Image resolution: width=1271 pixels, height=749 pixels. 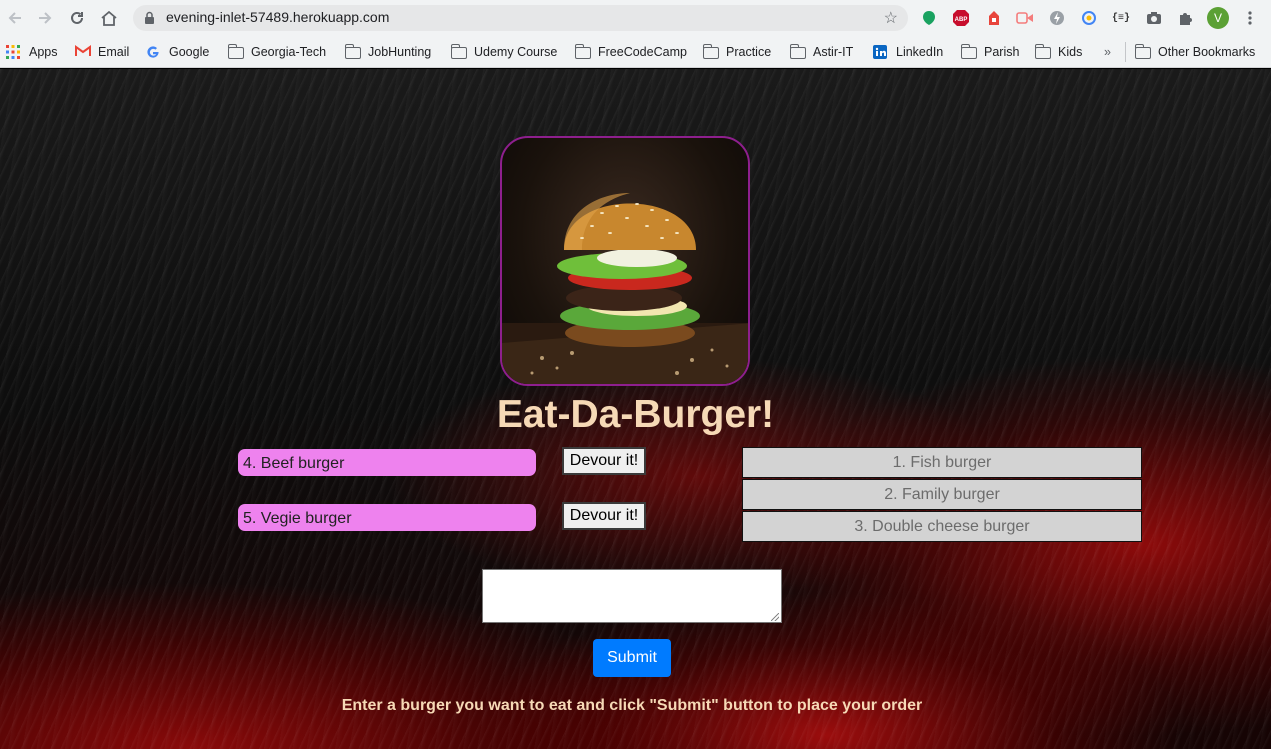 I want to click on bookmark-jobhunting: JobHunting, so click(x=388, y=52).